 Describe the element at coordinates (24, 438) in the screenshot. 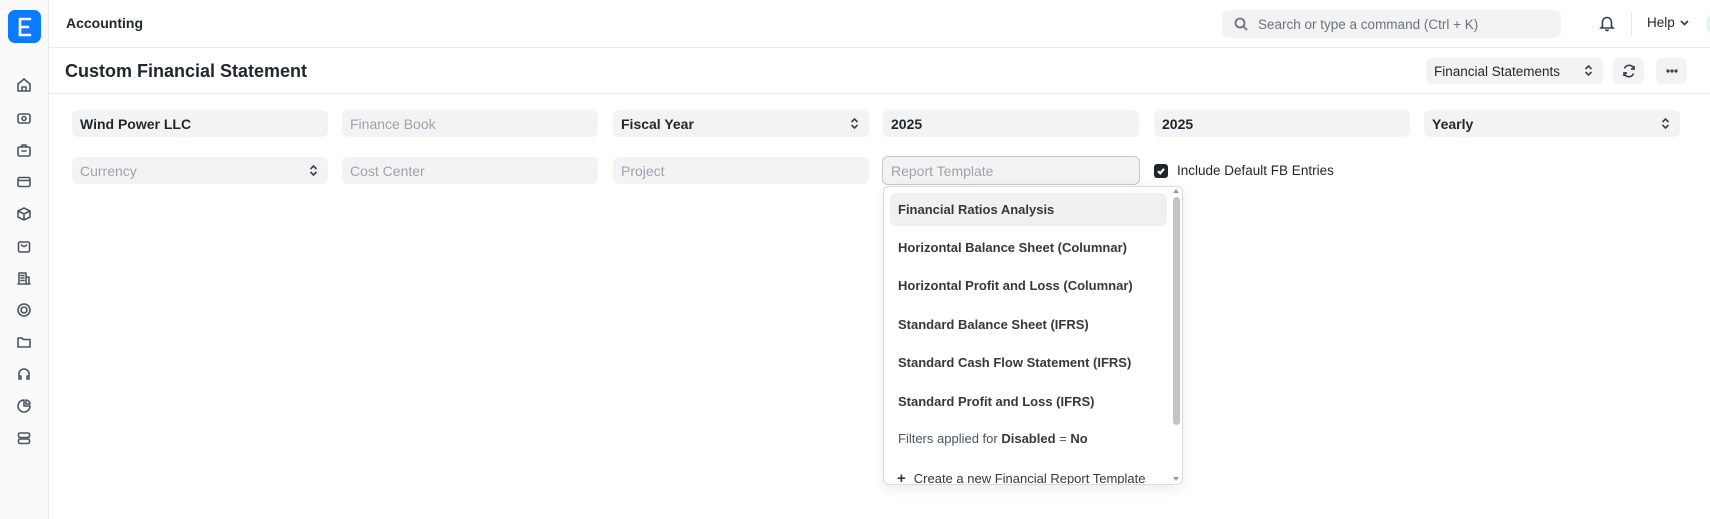

I see `server-icon` at that location.